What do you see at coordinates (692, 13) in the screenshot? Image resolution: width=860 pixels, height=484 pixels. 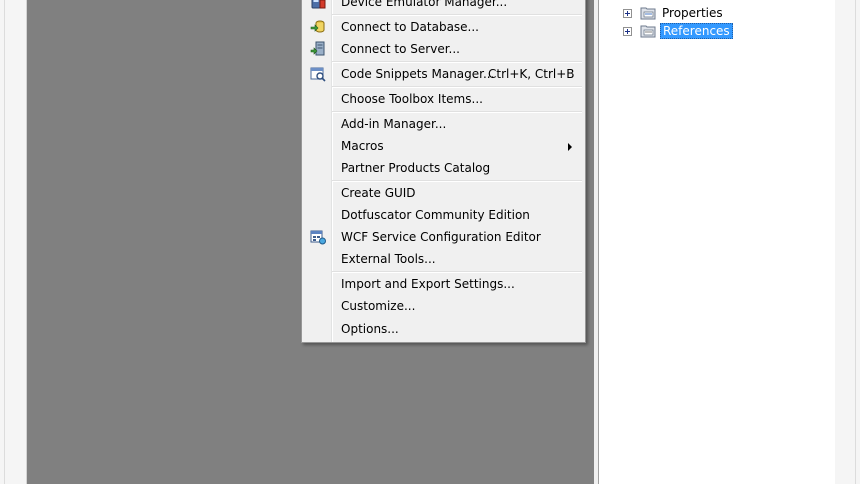 I see `tree-node-label: Properties` at bounding box center [692, 13].